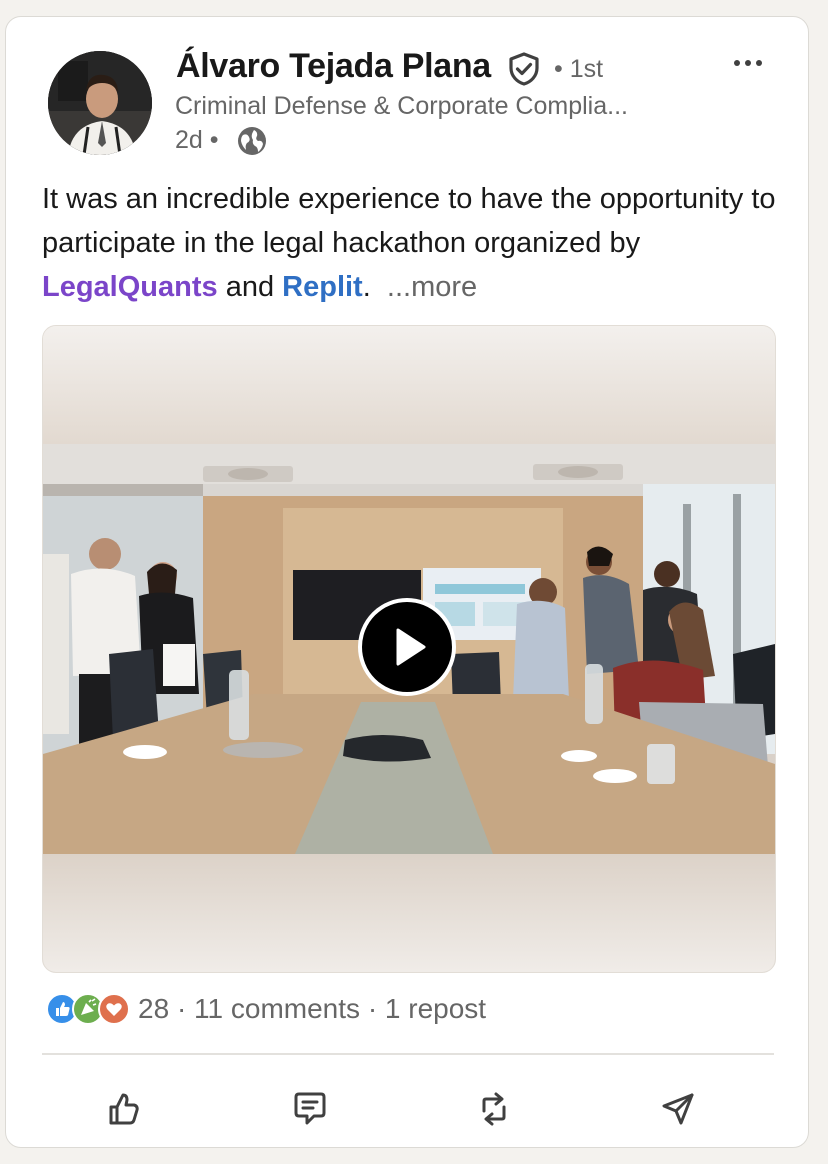 This screenshot has width=828, height=1164. I want to click on send-icon, so click(678, 1109).